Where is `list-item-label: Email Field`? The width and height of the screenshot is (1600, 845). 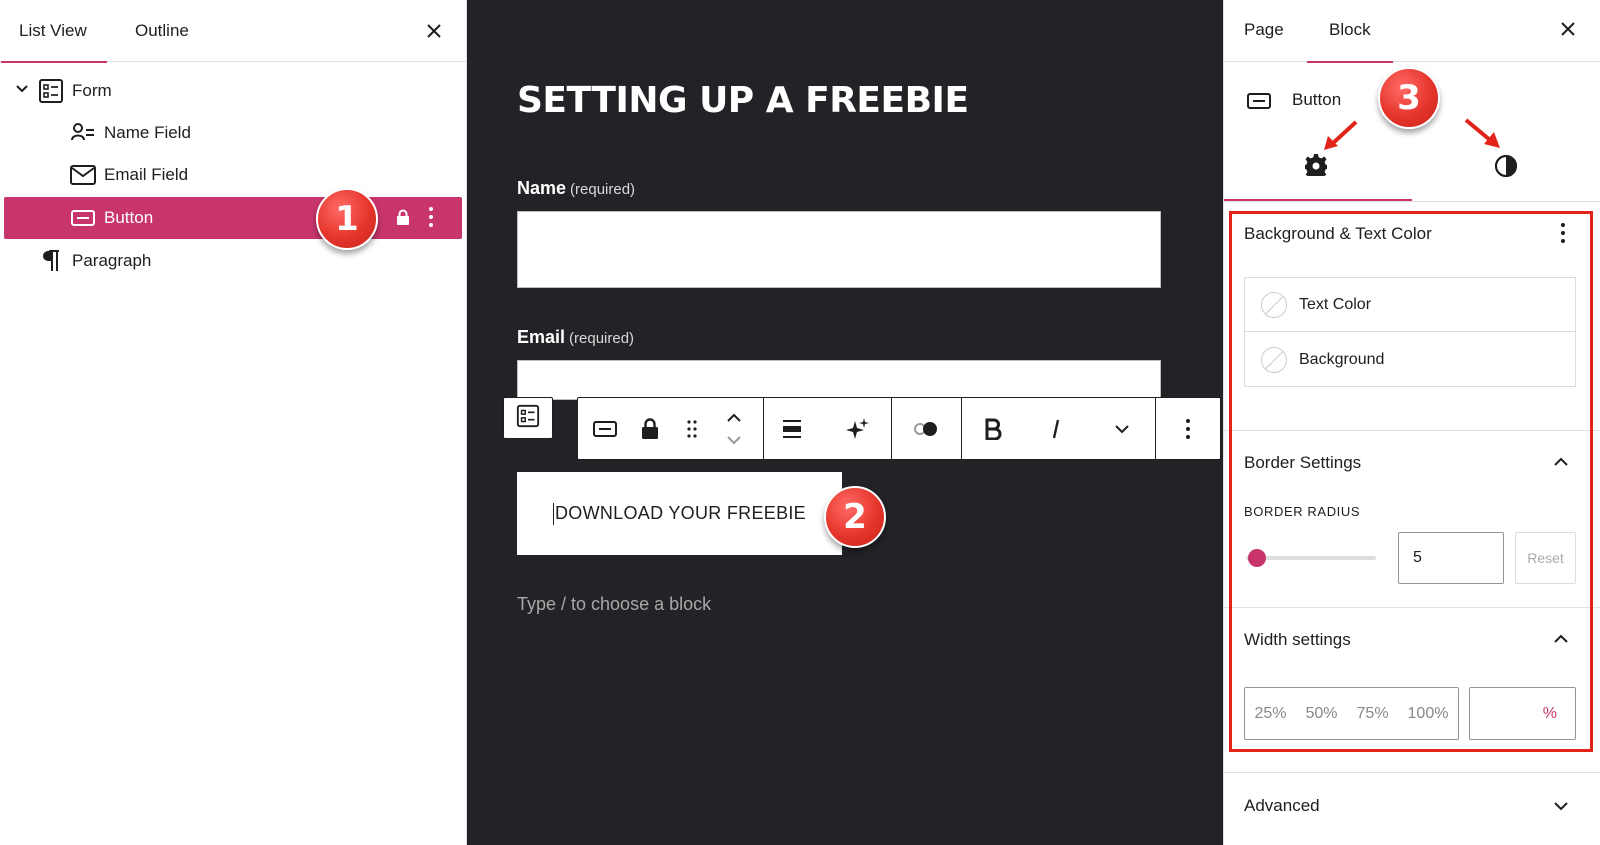
list-item-label: Email Field is located at coordinates (146, 174).